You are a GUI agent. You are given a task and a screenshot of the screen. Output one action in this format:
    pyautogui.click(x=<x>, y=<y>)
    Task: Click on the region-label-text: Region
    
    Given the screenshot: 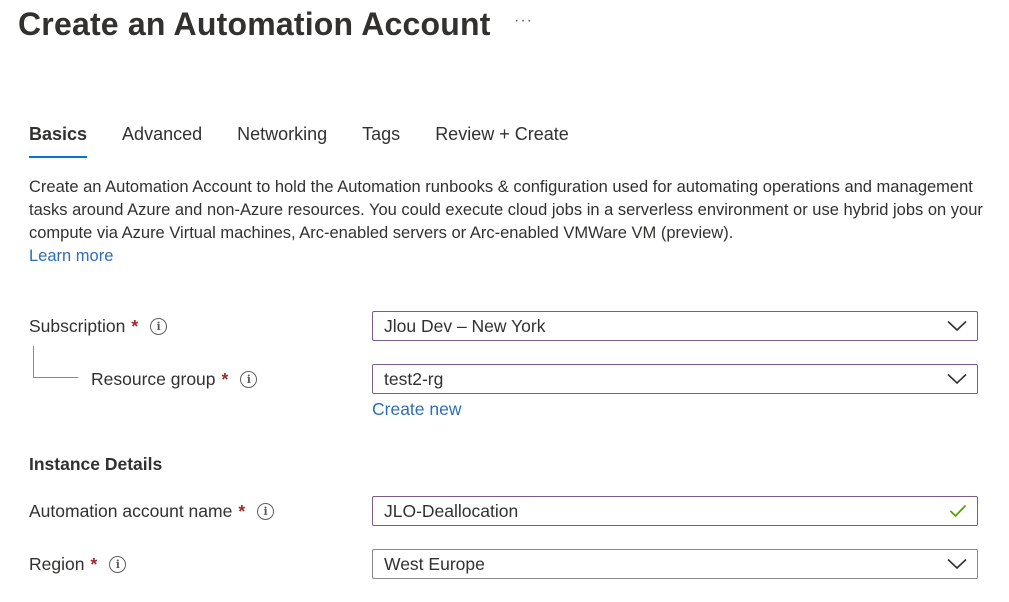 What is the action you would take?
    pyautogui.click(x=57, y=564)
    